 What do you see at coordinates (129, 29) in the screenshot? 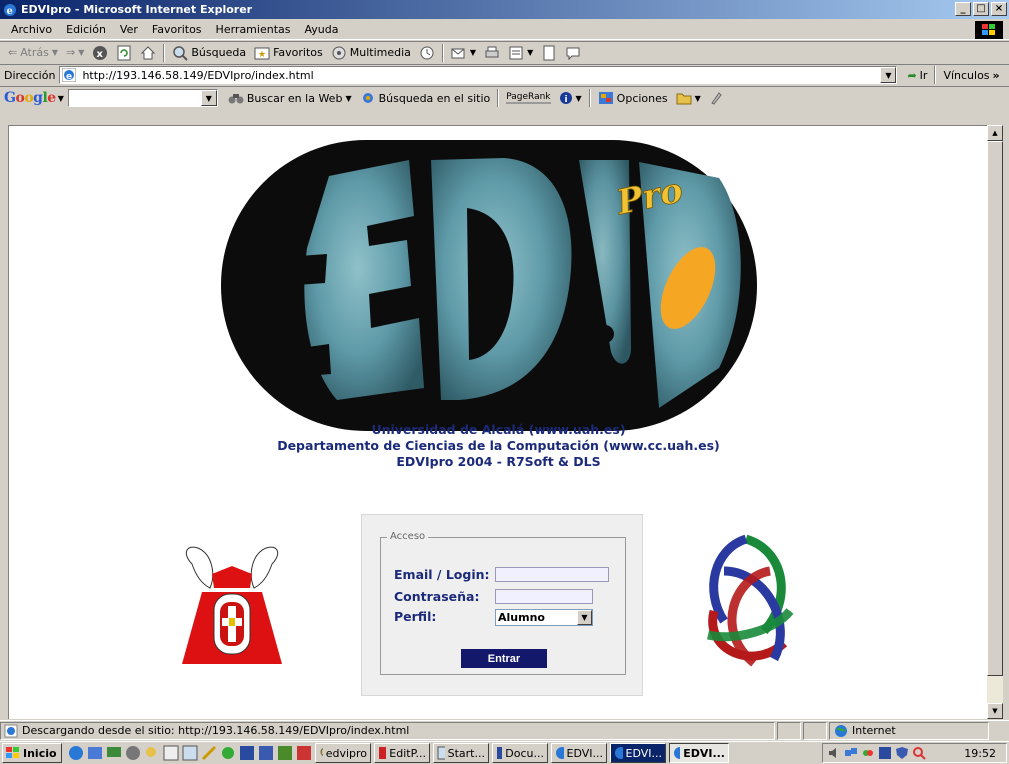
I see `menu-ver: Ver` at bounding box center [129, 29].